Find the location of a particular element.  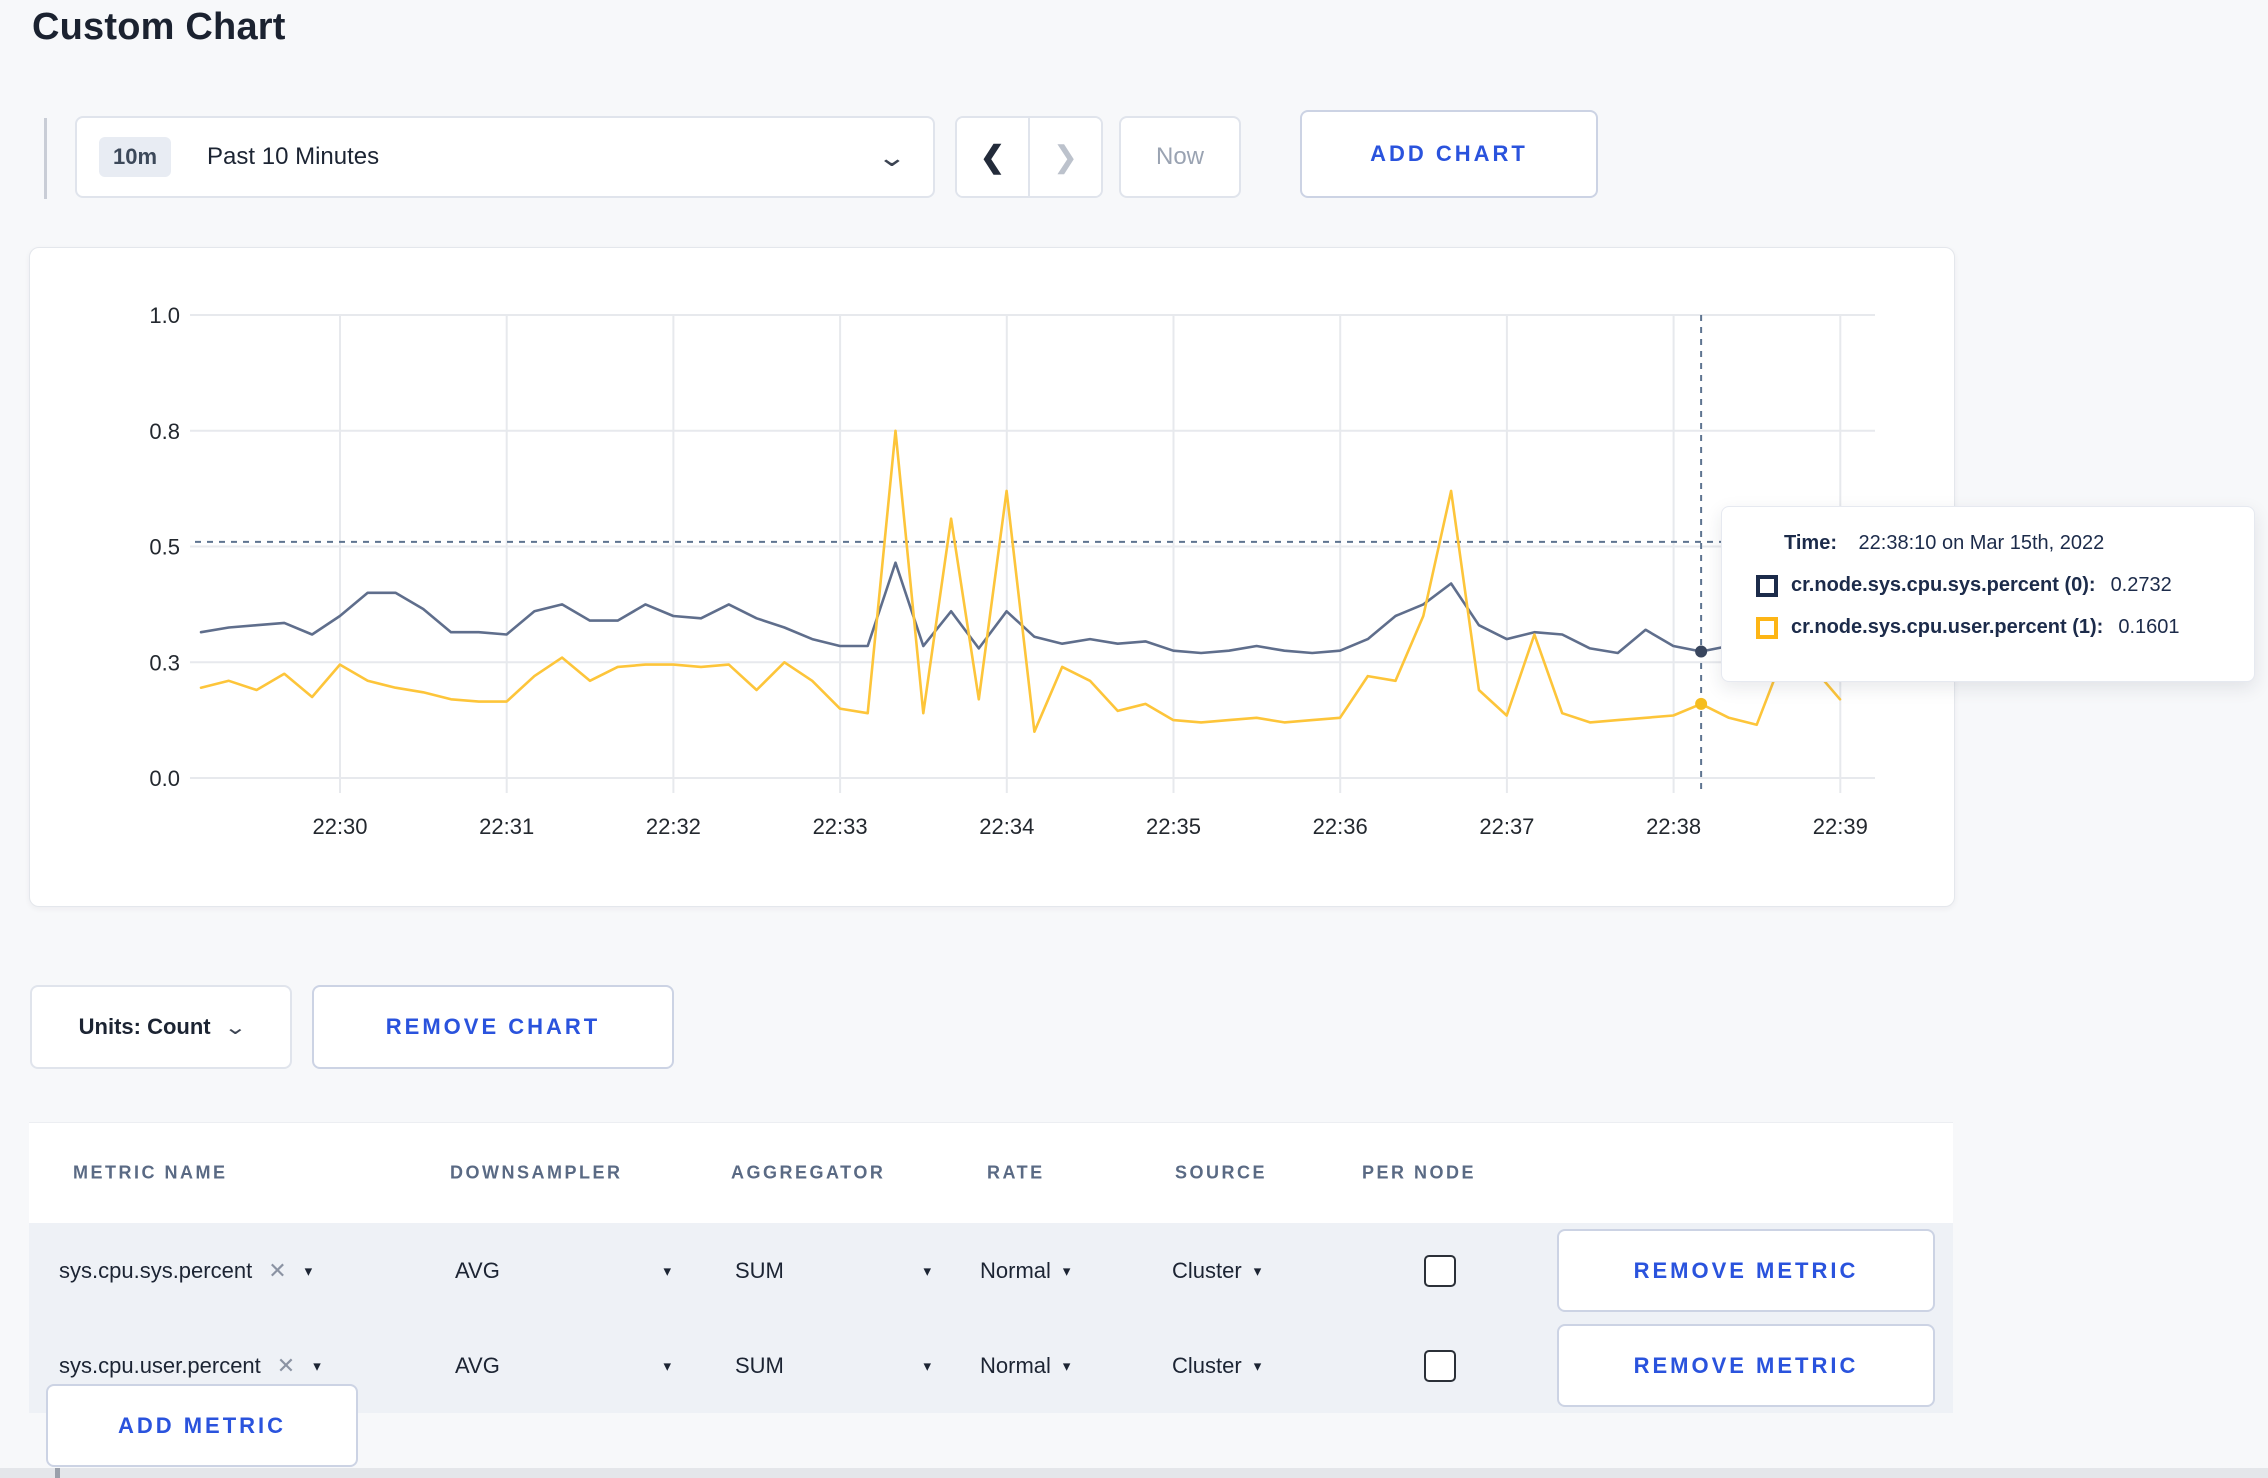

now-button: Now is located at coordinates (1180, 157).